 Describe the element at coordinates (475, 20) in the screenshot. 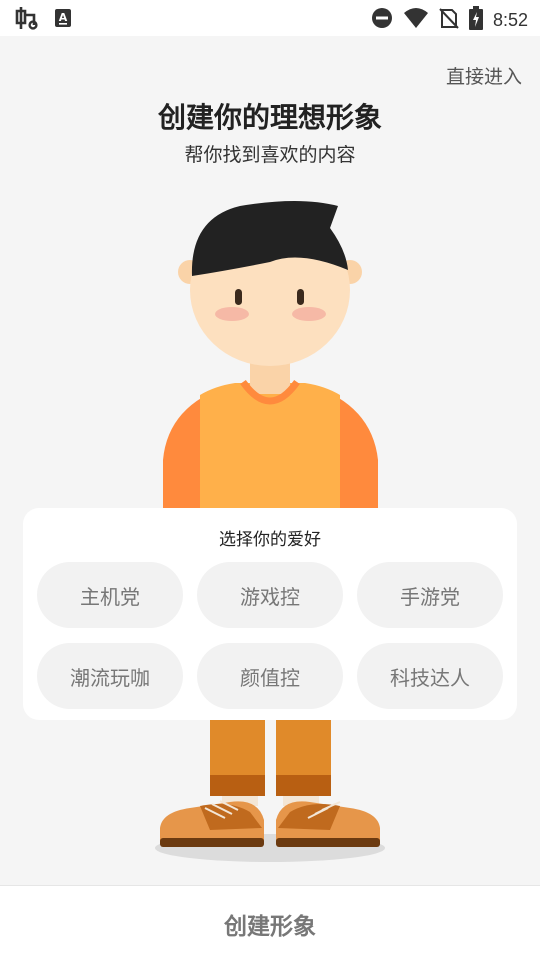

I see `battery-charging-icon` at that location.